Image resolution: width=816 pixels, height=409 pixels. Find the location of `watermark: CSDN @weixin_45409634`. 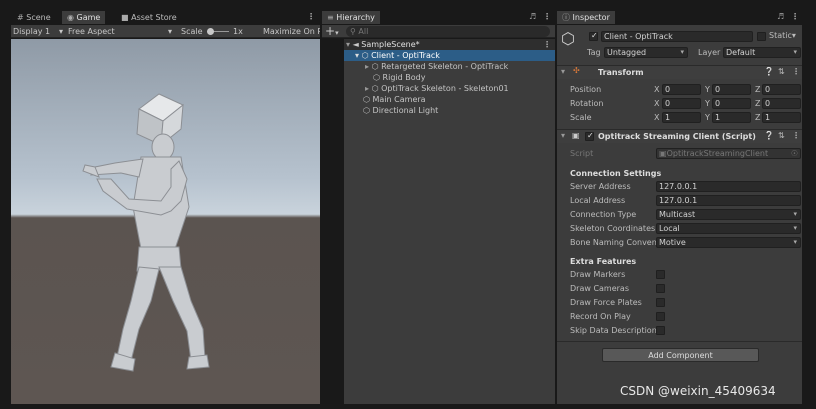

watermark: CSDN @weixin_45409634 is located at coordinates (698, 391).